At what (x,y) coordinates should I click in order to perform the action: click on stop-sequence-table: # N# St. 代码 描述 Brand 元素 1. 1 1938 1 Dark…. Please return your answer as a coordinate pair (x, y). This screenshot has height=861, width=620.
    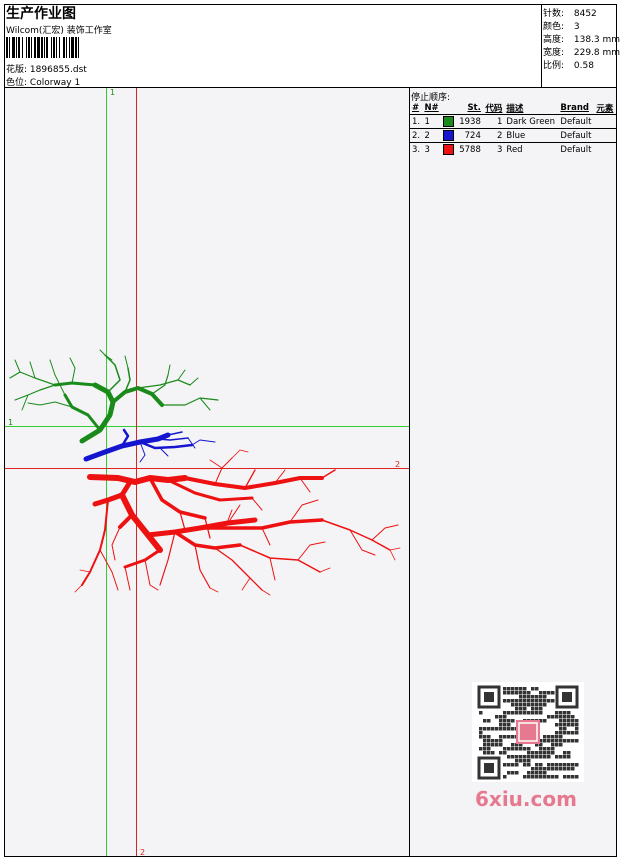
    Looking at the image, I should click on (513, 128).